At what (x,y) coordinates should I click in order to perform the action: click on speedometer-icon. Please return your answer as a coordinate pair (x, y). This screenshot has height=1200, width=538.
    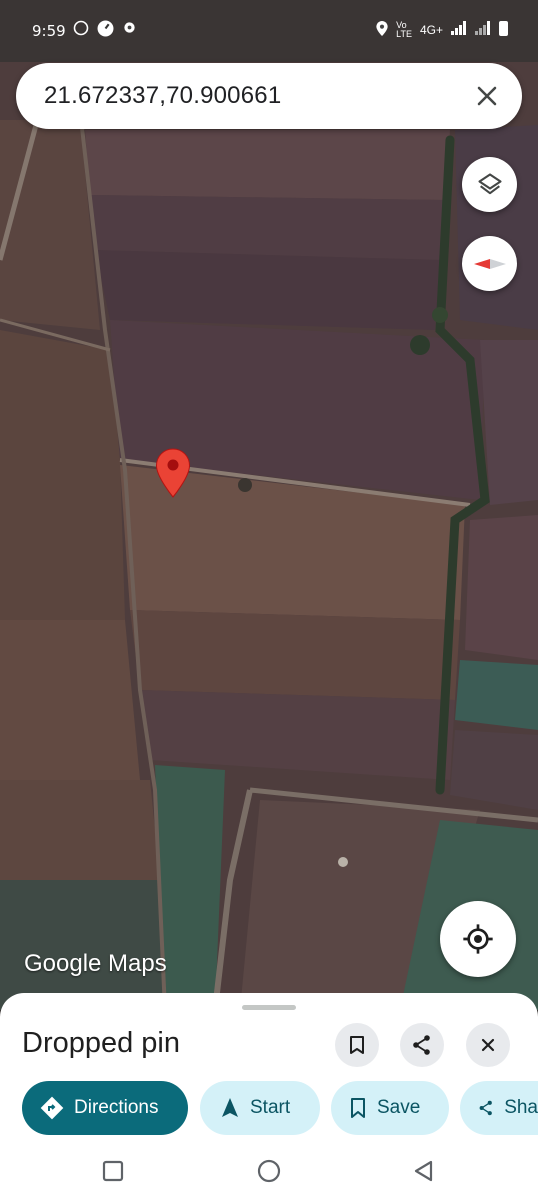
    Looking at the image, I should click on (105, 30).